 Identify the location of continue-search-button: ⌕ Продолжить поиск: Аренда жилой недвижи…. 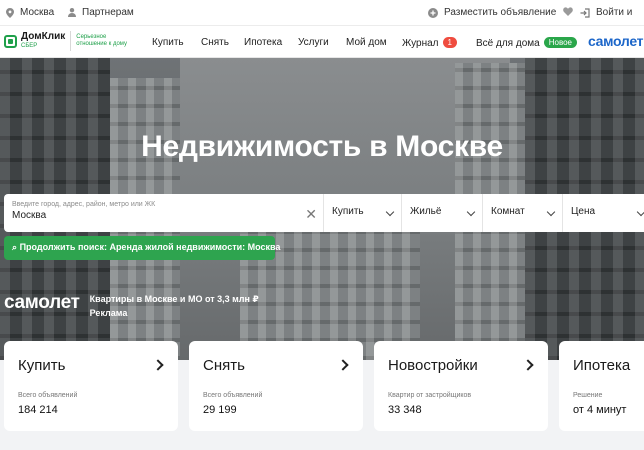
(142, 248).